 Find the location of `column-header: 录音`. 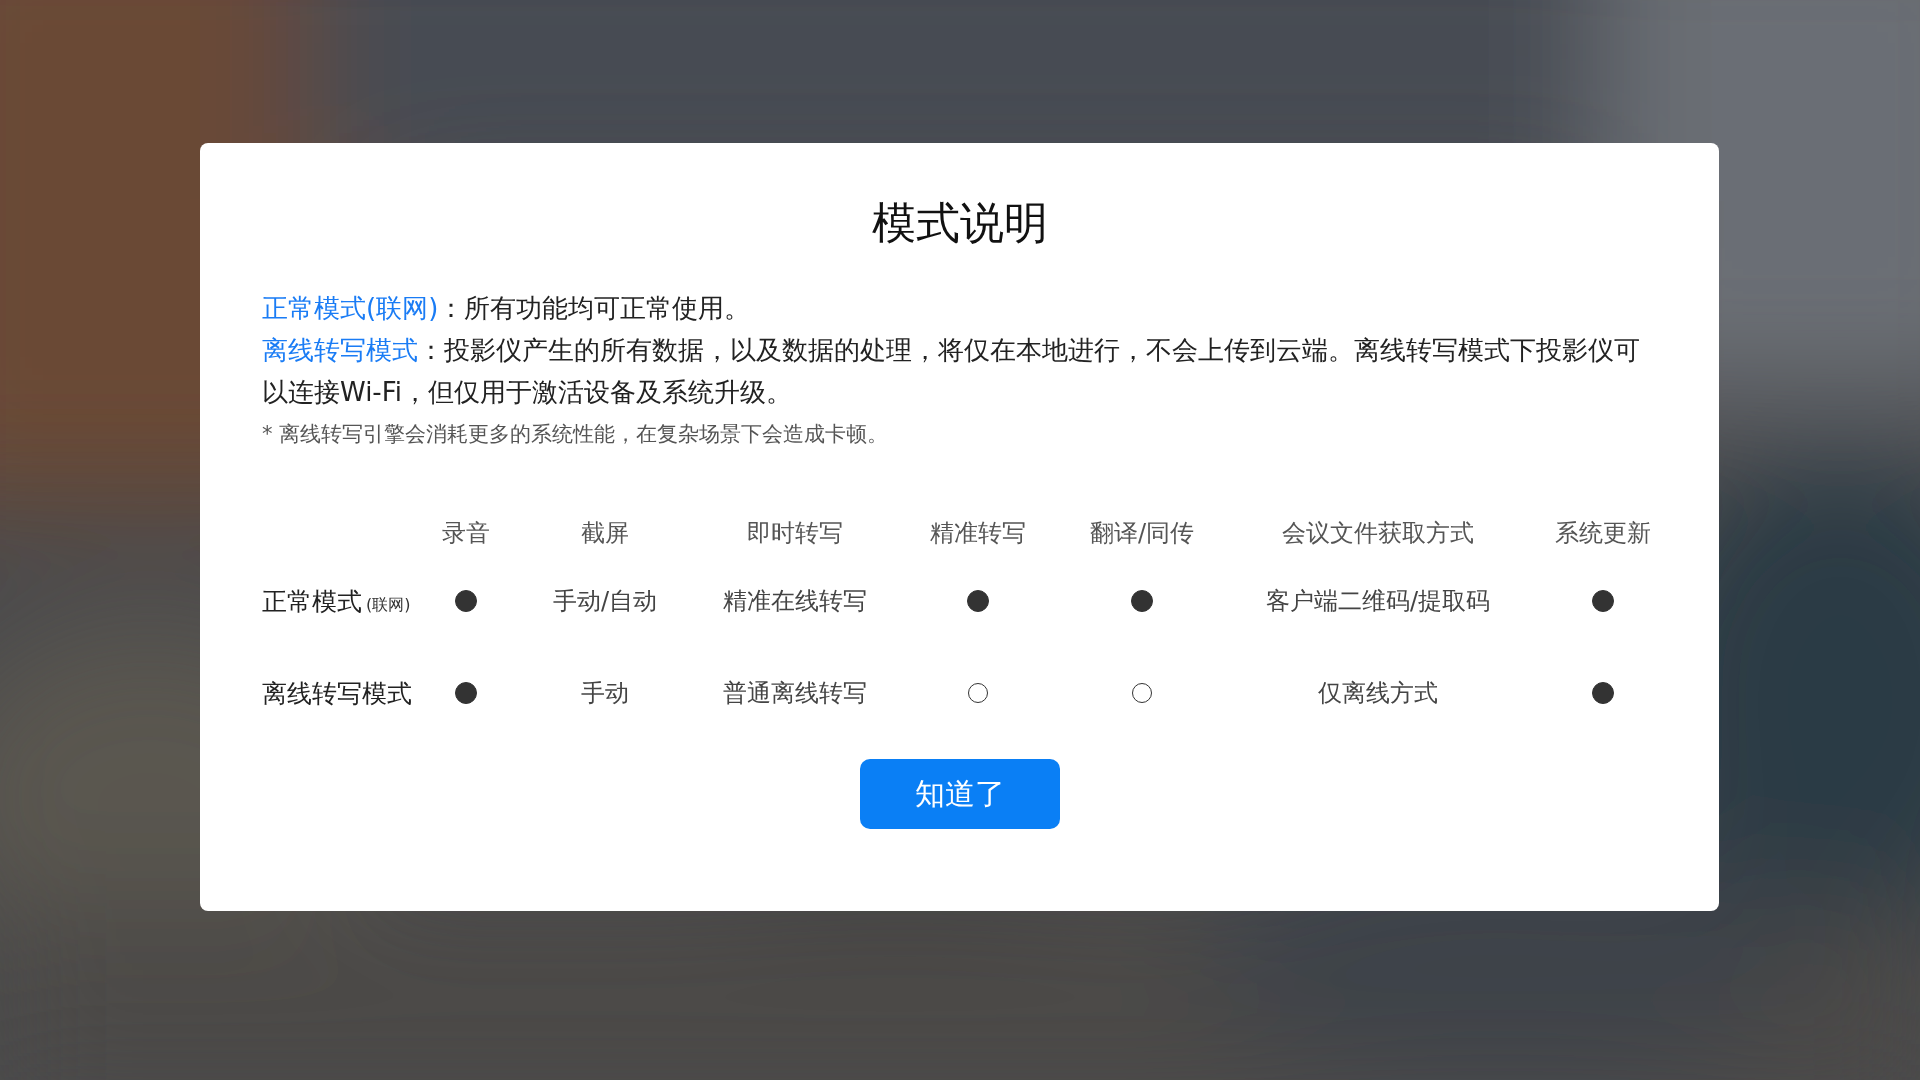

column-header: 录音 is located at coordinates (466, 533).